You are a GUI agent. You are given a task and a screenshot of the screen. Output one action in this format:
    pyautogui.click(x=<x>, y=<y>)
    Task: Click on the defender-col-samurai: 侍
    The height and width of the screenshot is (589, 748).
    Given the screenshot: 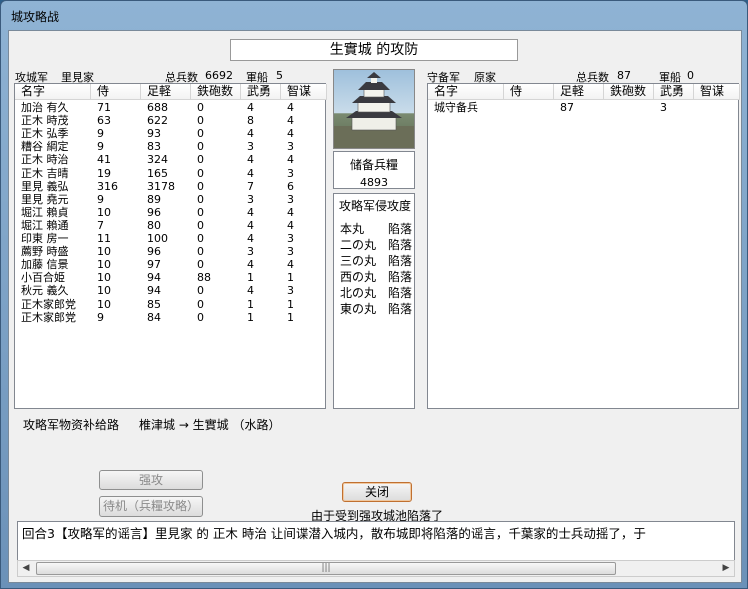 What is the action you would take?
    pyautogui.click(x=529, y=92)
    